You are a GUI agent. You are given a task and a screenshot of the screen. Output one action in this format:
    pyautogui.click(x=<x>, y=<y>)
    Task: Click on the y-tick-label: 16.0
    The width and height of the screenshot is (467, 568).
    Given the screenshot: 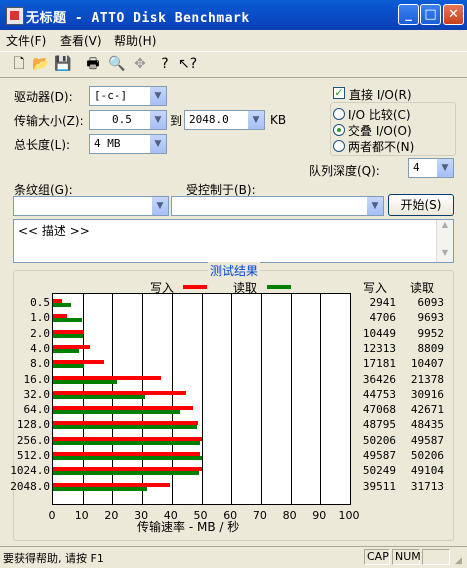 What is the action you would take?
    pyautogui.click(x=37, y=379)
    